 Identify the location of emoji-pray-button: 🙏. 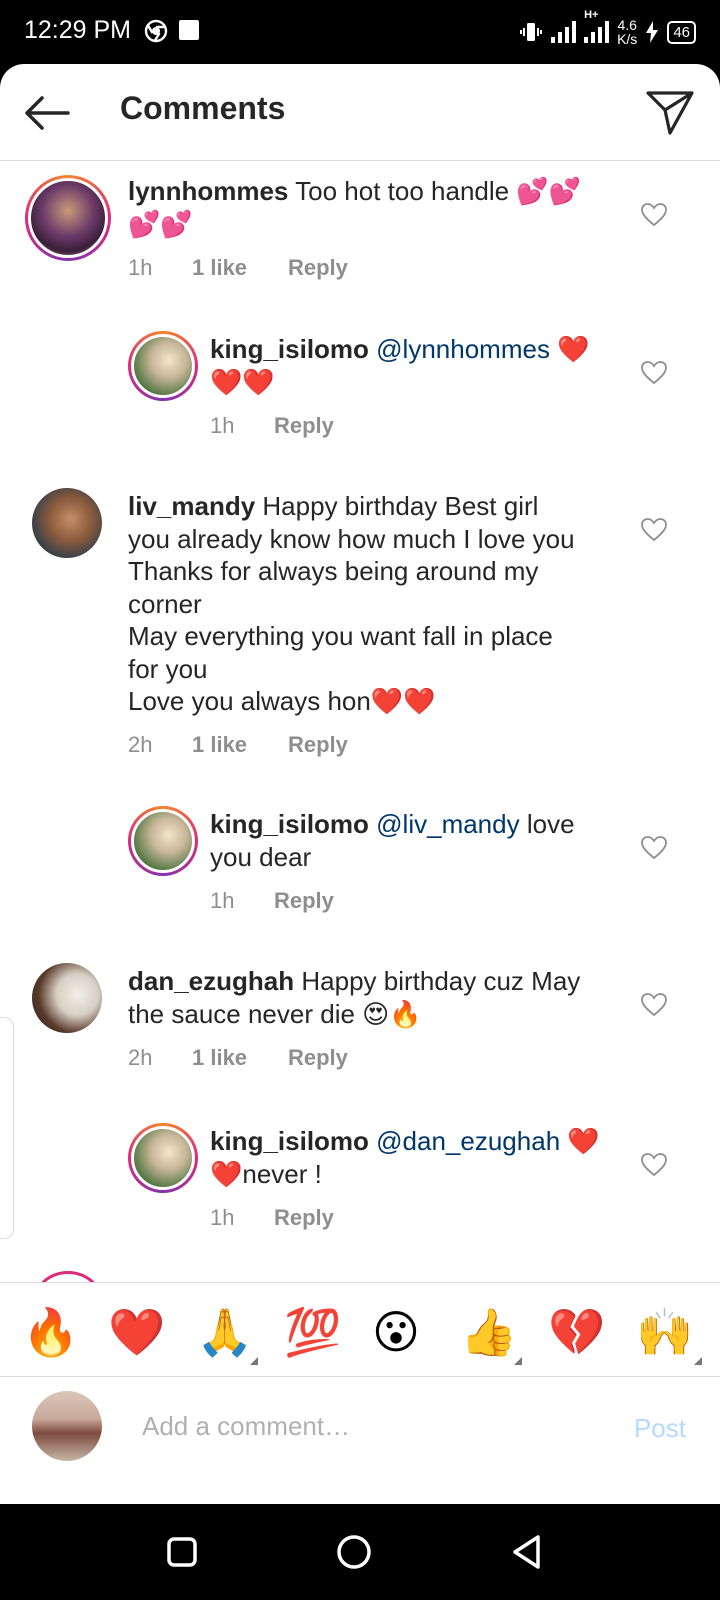
(224, 1332).